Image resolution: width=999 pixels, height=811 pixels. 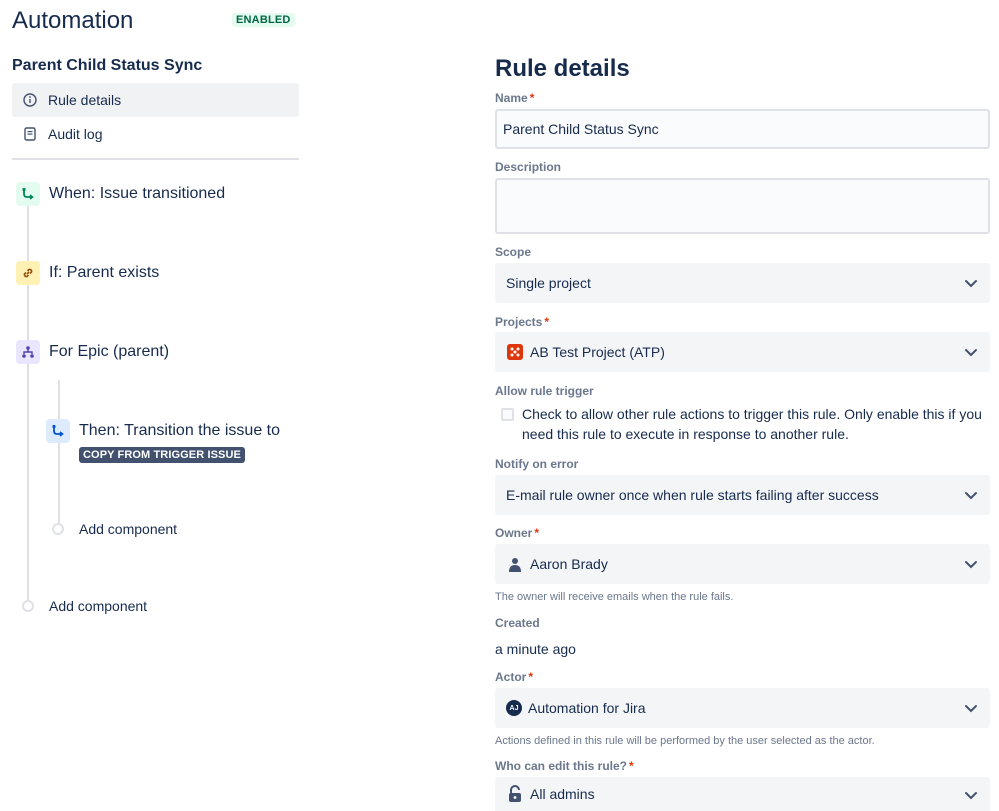 What do you see at coordinates (155, 159) in the screenshot?
I see `sidebar-divider` at bounding box center [155, 159].